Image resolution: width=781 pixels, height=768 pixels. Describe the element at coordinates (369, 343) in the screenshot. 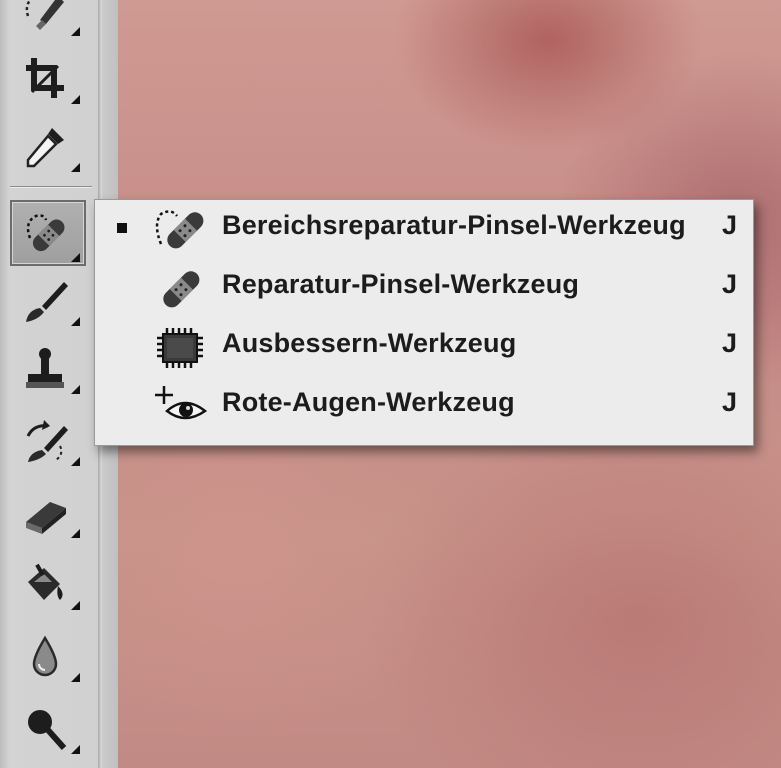

I see `menu-item-label: Ausbessern-Werkzeug` at that location.